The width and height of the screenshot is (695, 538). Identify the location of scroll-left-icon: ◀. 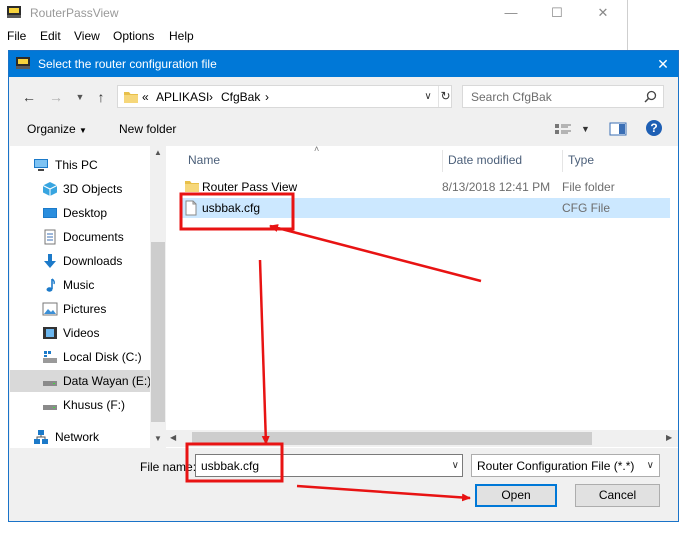
(173, 437).